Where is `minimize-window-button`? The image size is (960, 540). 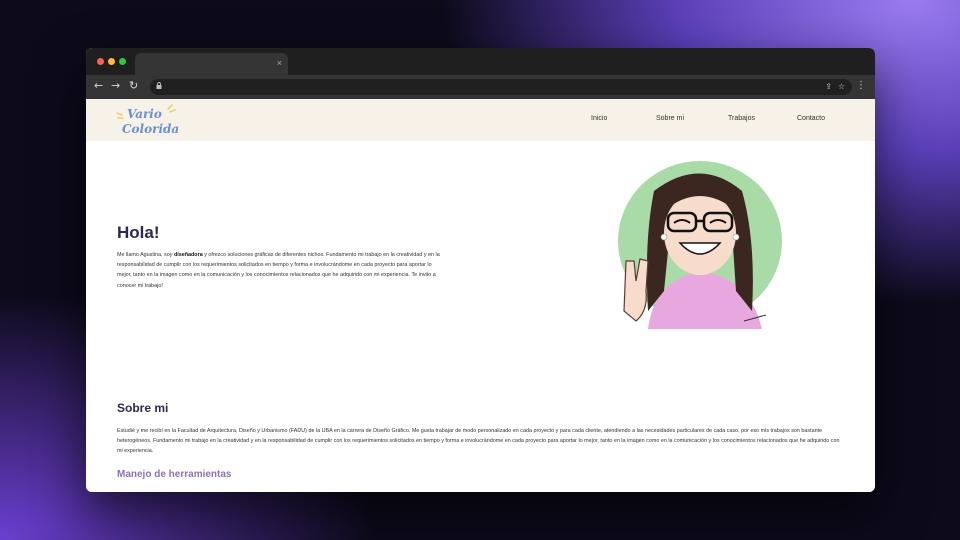
minimize-window-button is located at coordinates (111, 61).